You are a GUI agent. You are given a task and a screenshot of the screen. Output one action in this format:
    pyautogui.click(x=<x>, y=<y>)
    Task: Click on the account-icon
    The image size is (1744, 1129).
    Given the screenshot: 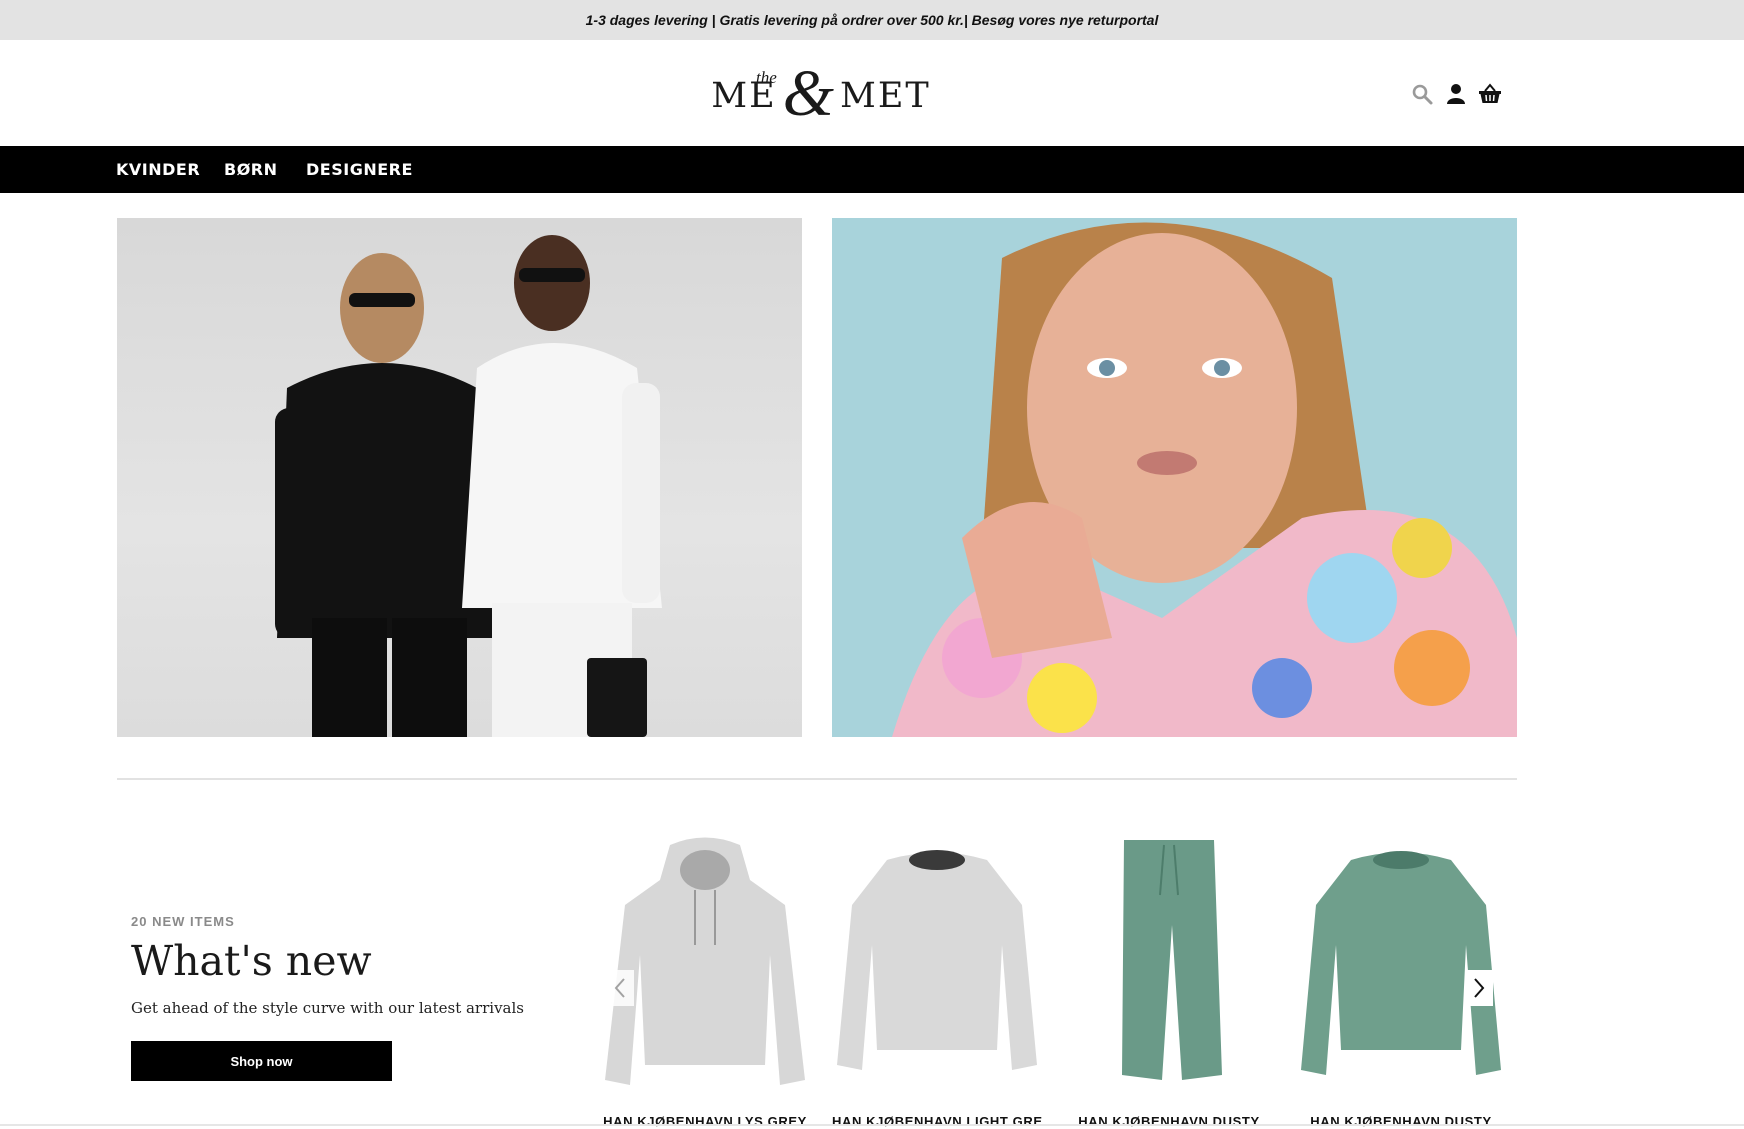 What is the action you would take?
    pyautogui.click(x=1456, y=94)
    